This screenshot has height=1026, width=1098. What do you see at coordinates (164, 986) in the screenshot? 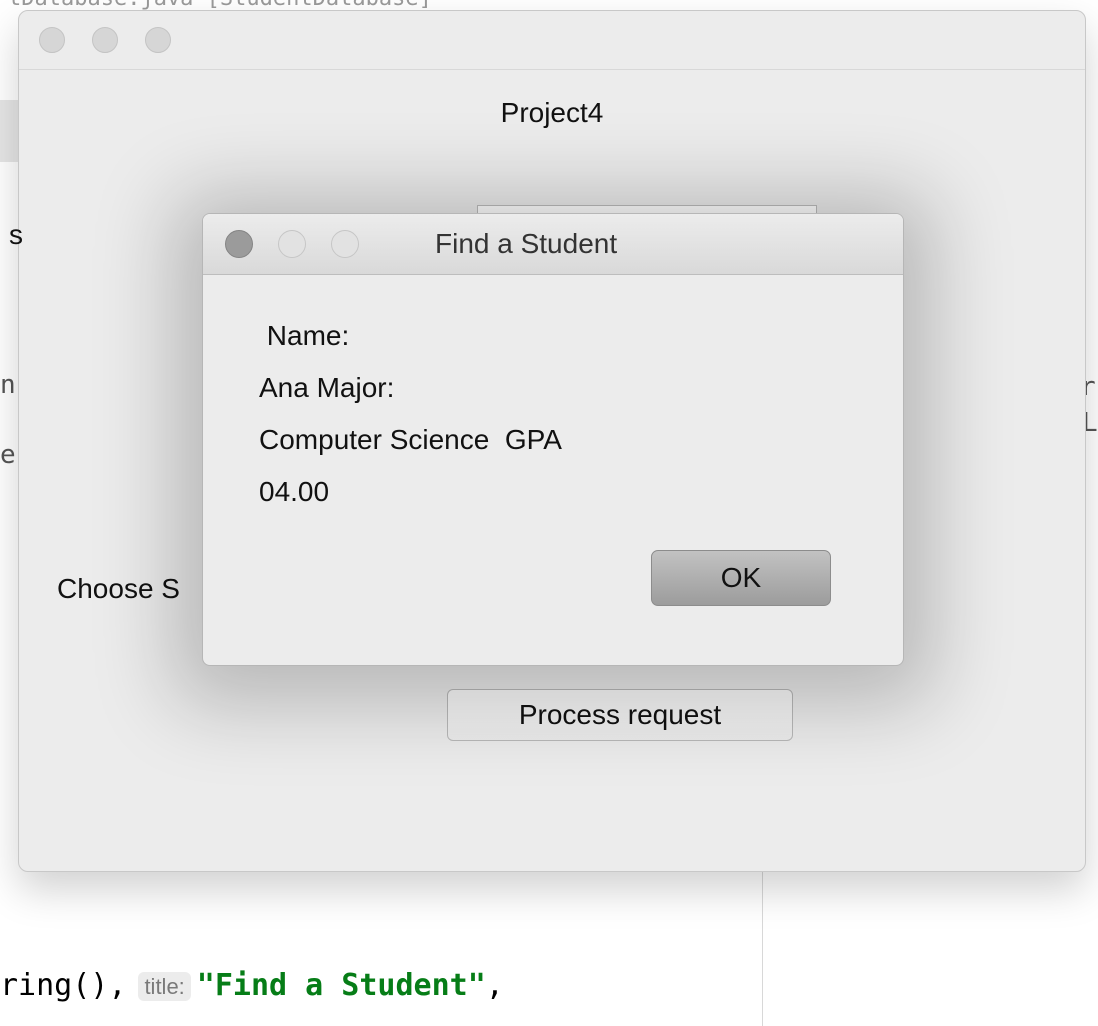
I see `parameter-hint: title:` at bounding box center [164, 986].